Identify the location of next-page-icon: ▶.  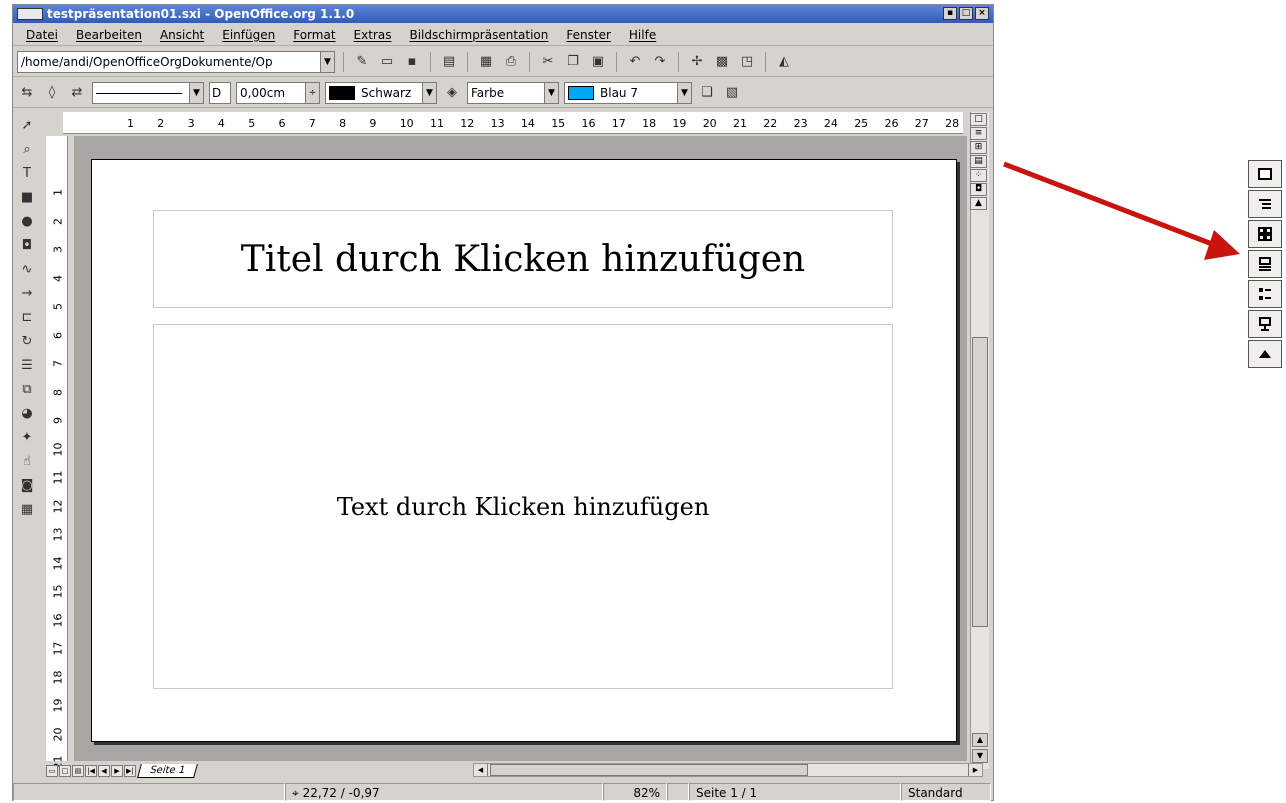
(117, 771).